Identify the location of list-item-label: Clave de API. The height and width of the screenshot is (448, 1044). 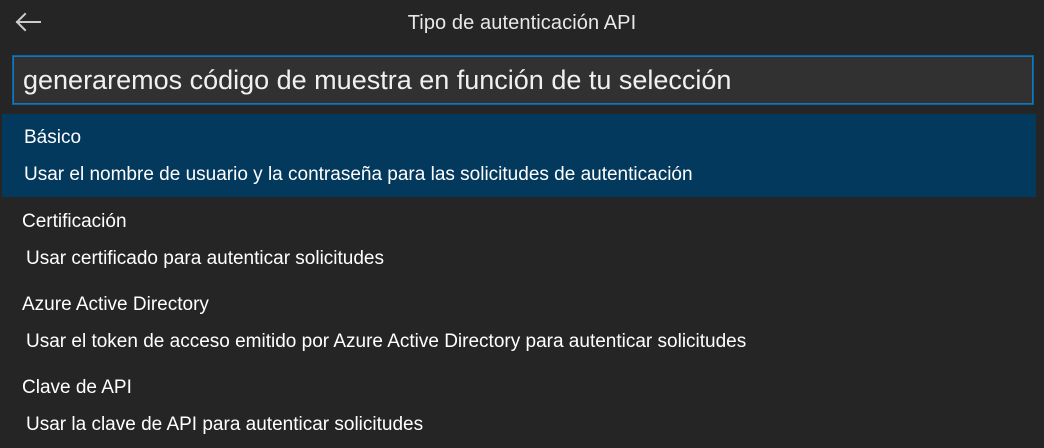
(77, 387).